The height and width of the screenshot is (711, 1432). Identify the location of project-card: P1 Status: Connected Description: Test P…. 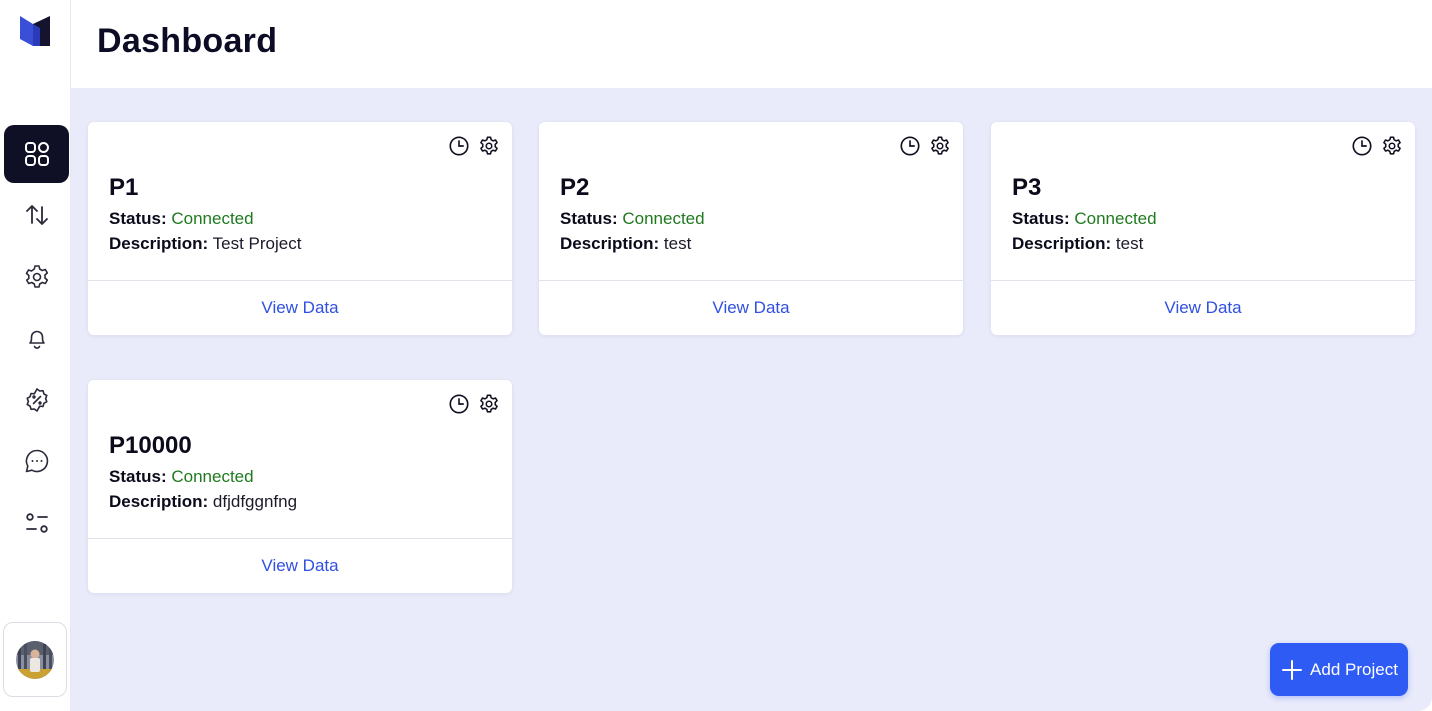
(300, 228).